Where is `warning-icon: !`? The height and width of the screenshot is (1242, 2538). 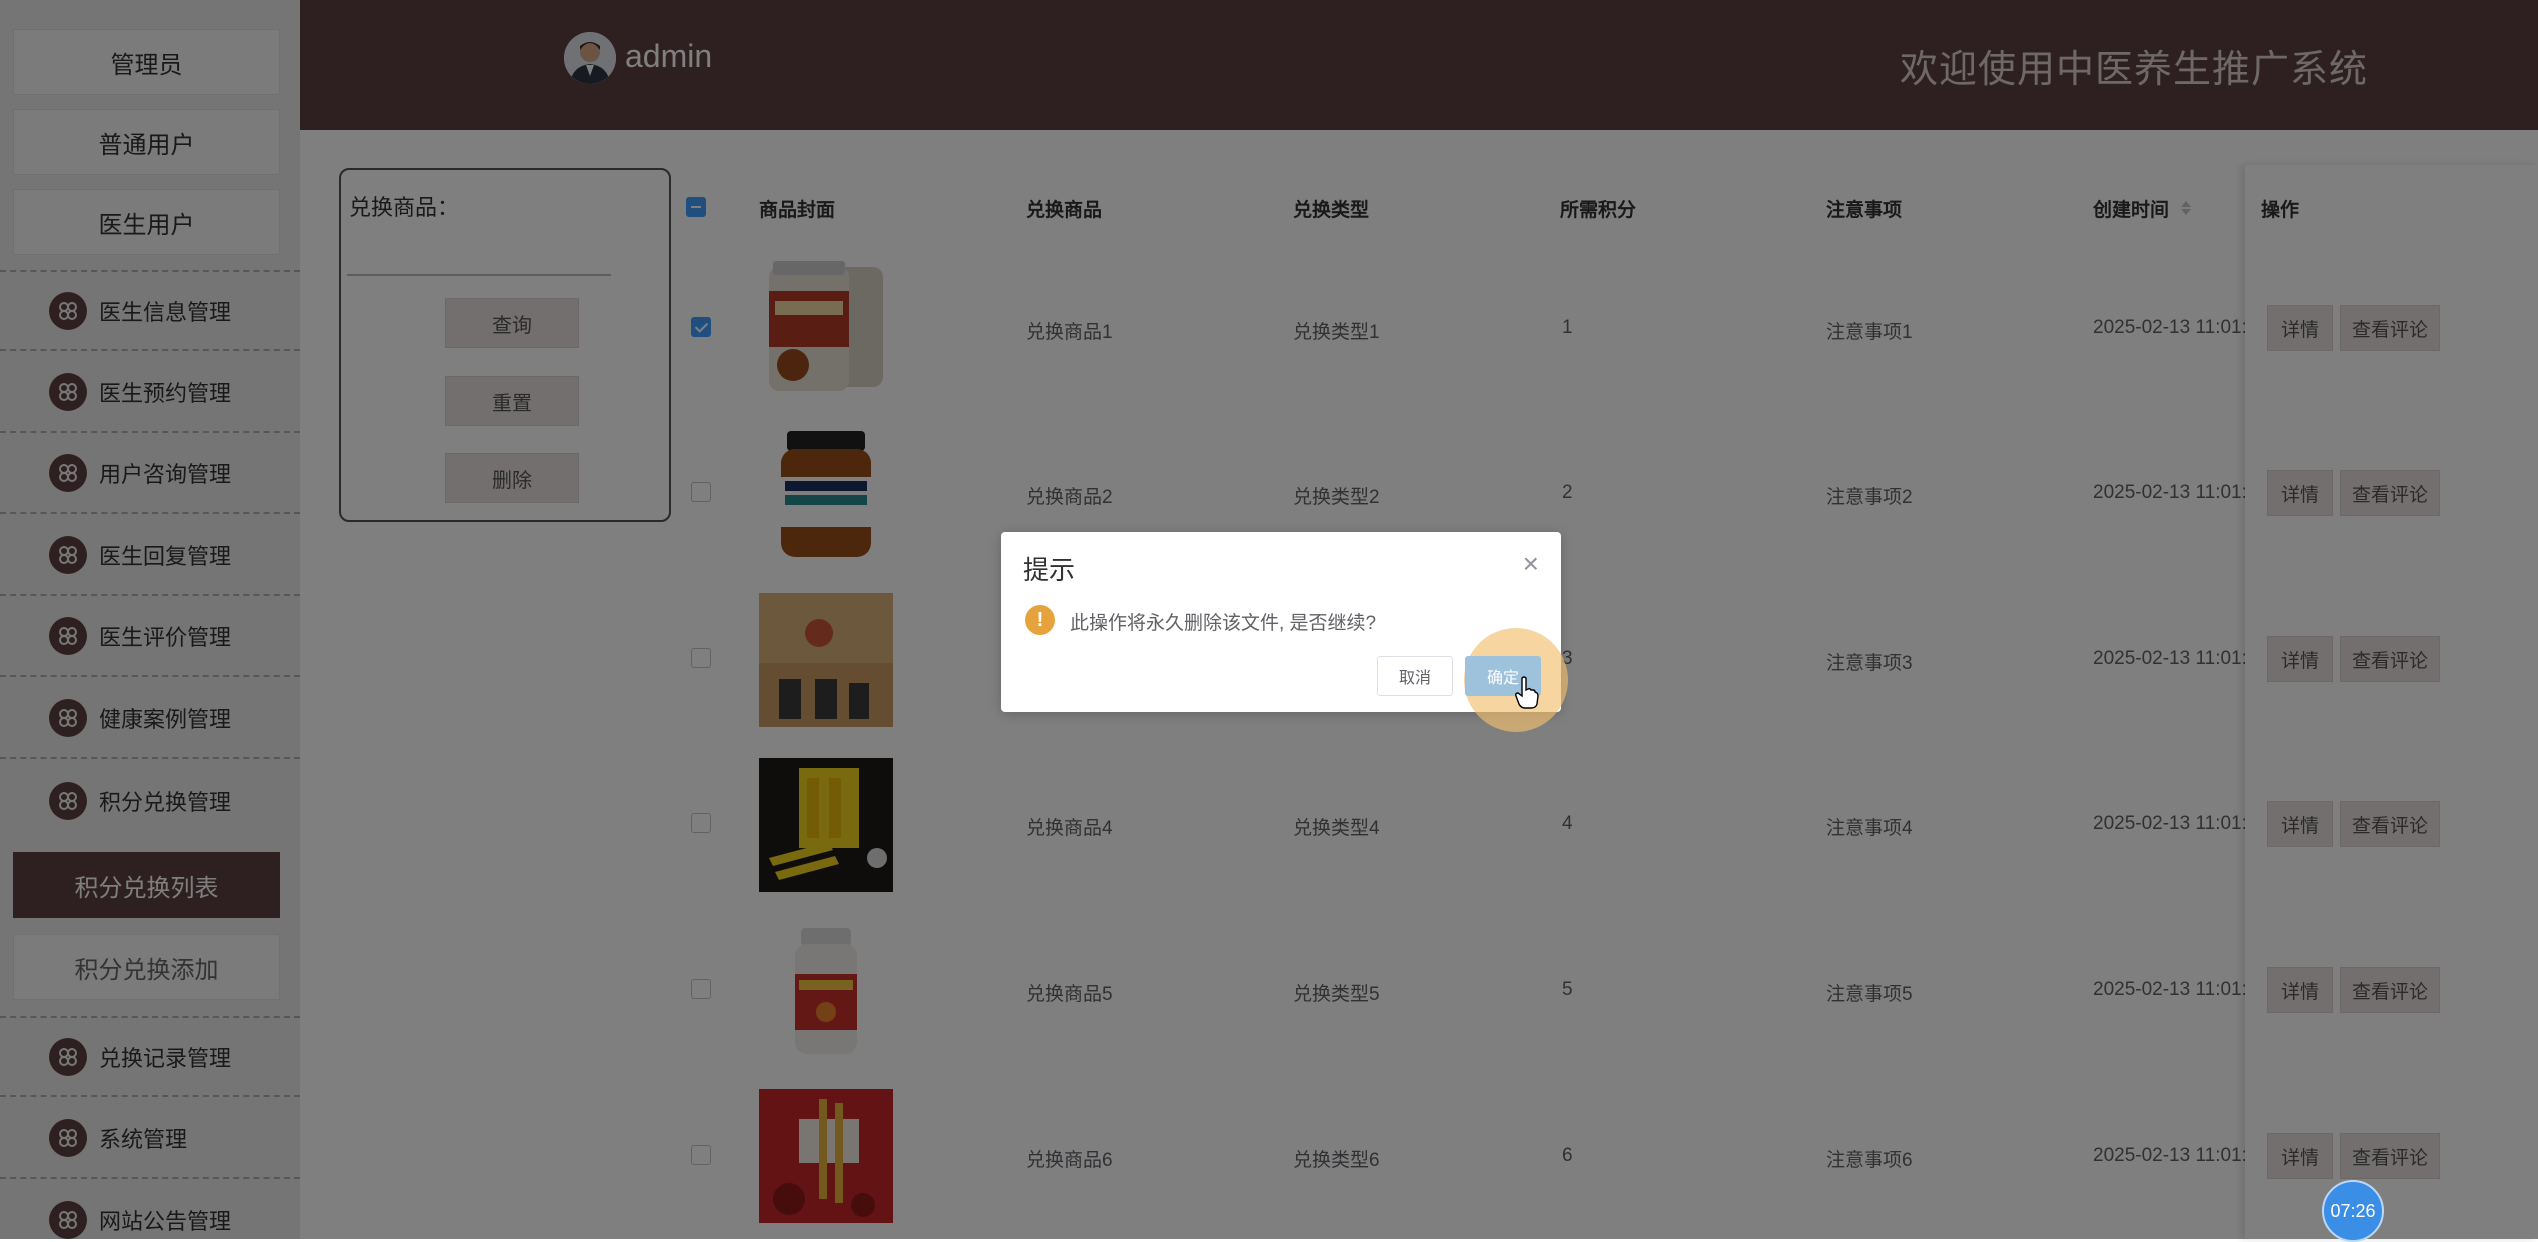
warning-icon: ! is located at coordinates (1040, 620).